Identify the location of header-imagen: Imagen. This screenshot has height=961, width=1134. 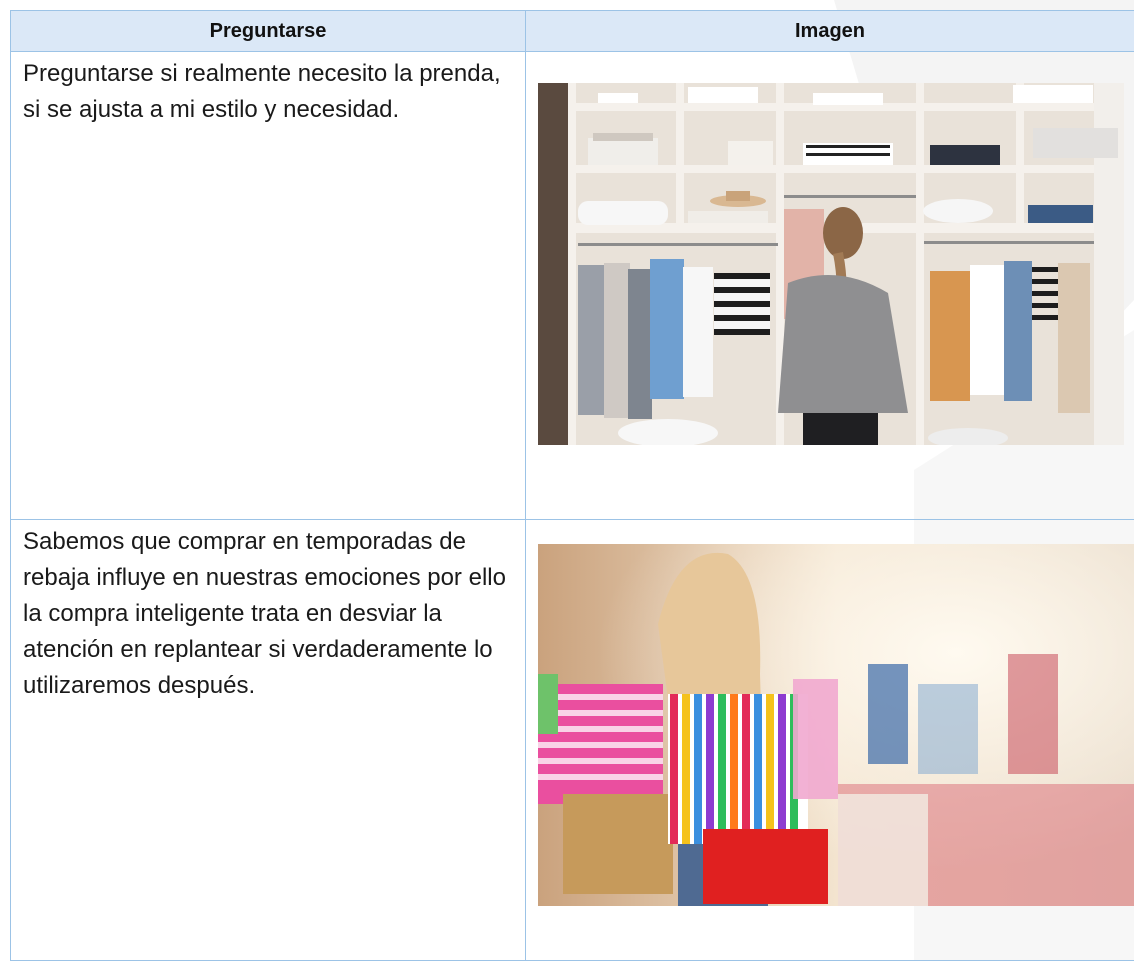
(829, 31).